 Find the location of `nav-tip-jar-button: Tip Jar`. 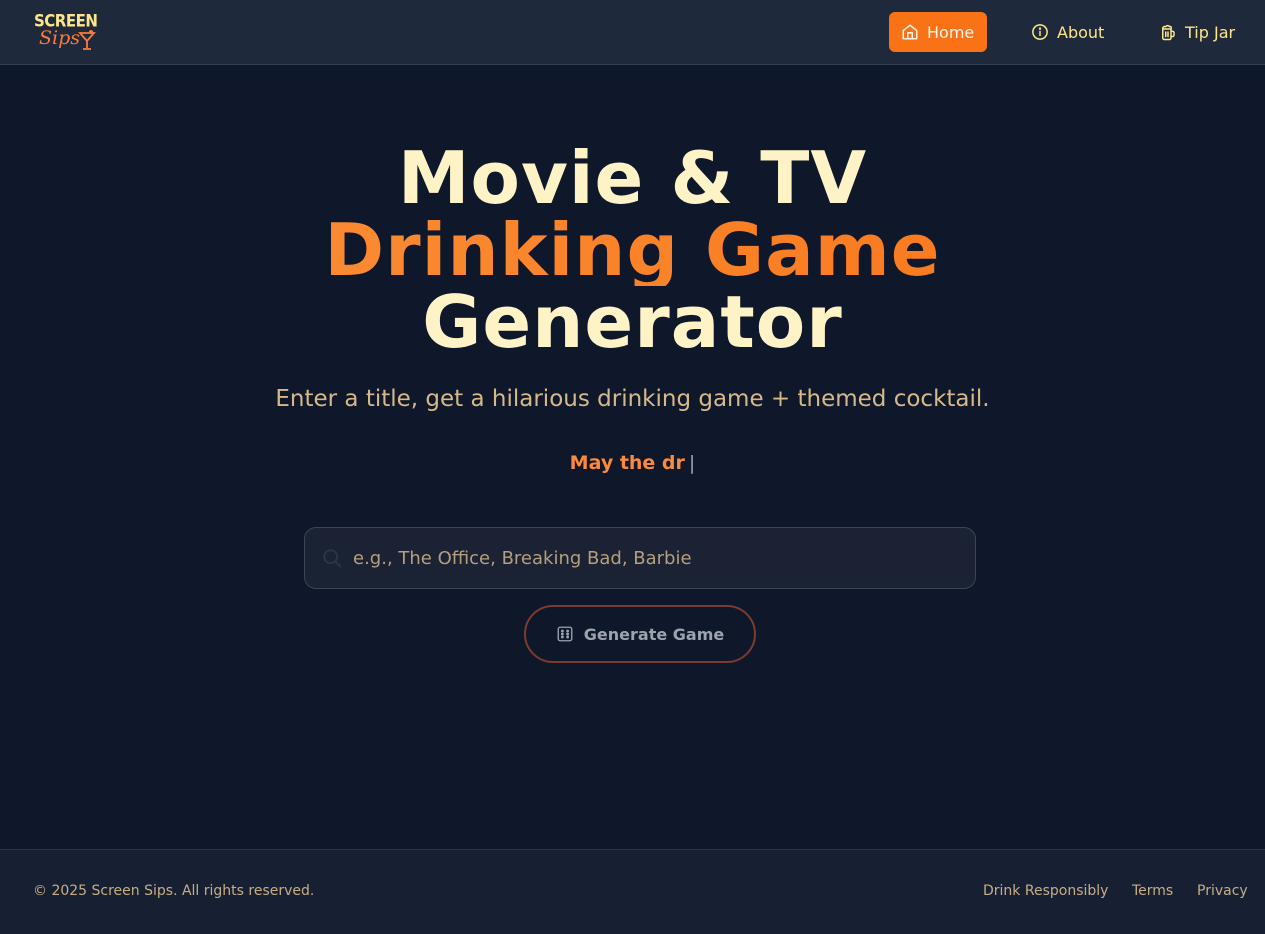

nav-tip-jar-button: Tip Jar is located at coordinates (1197, 32).